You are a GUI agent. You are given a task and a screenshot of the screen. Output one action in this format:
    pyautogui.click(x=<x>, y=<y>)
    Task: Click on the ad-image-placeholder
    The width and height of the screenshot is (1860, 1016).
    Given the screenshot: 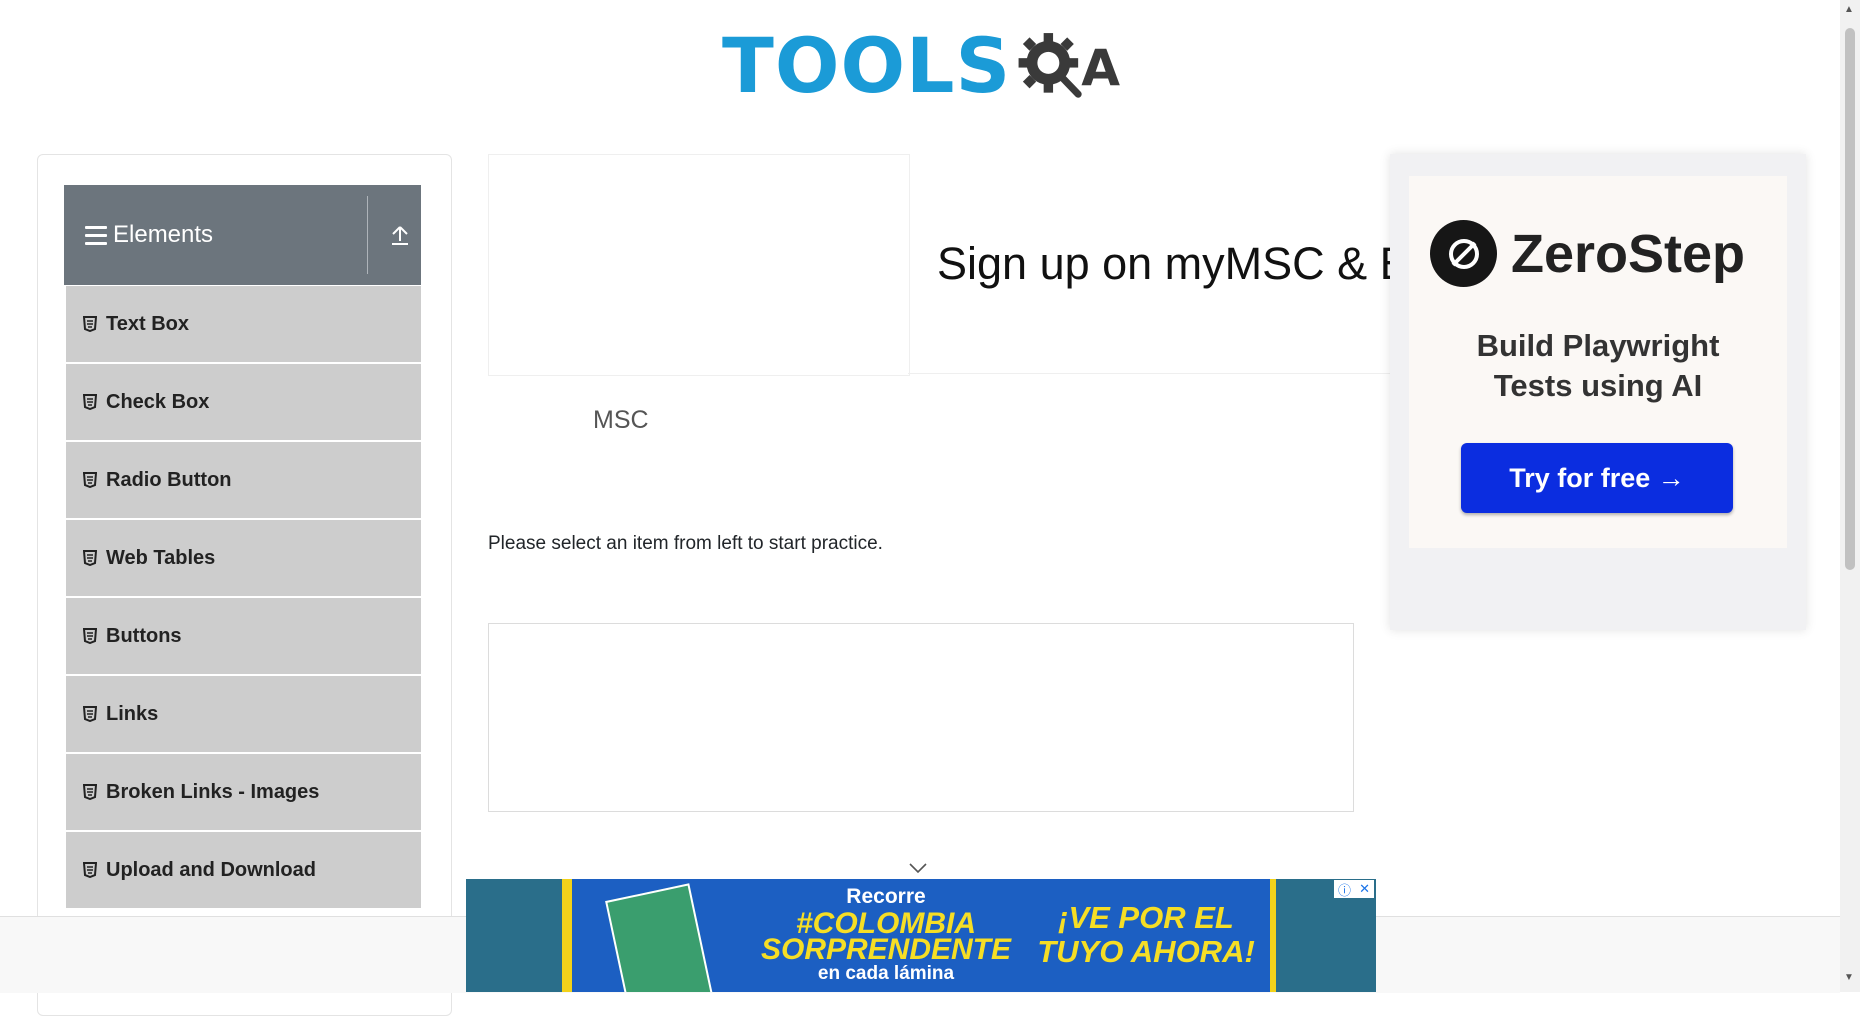 What is the action you would take?
    pyautogui.click(x=699, y=265)
    